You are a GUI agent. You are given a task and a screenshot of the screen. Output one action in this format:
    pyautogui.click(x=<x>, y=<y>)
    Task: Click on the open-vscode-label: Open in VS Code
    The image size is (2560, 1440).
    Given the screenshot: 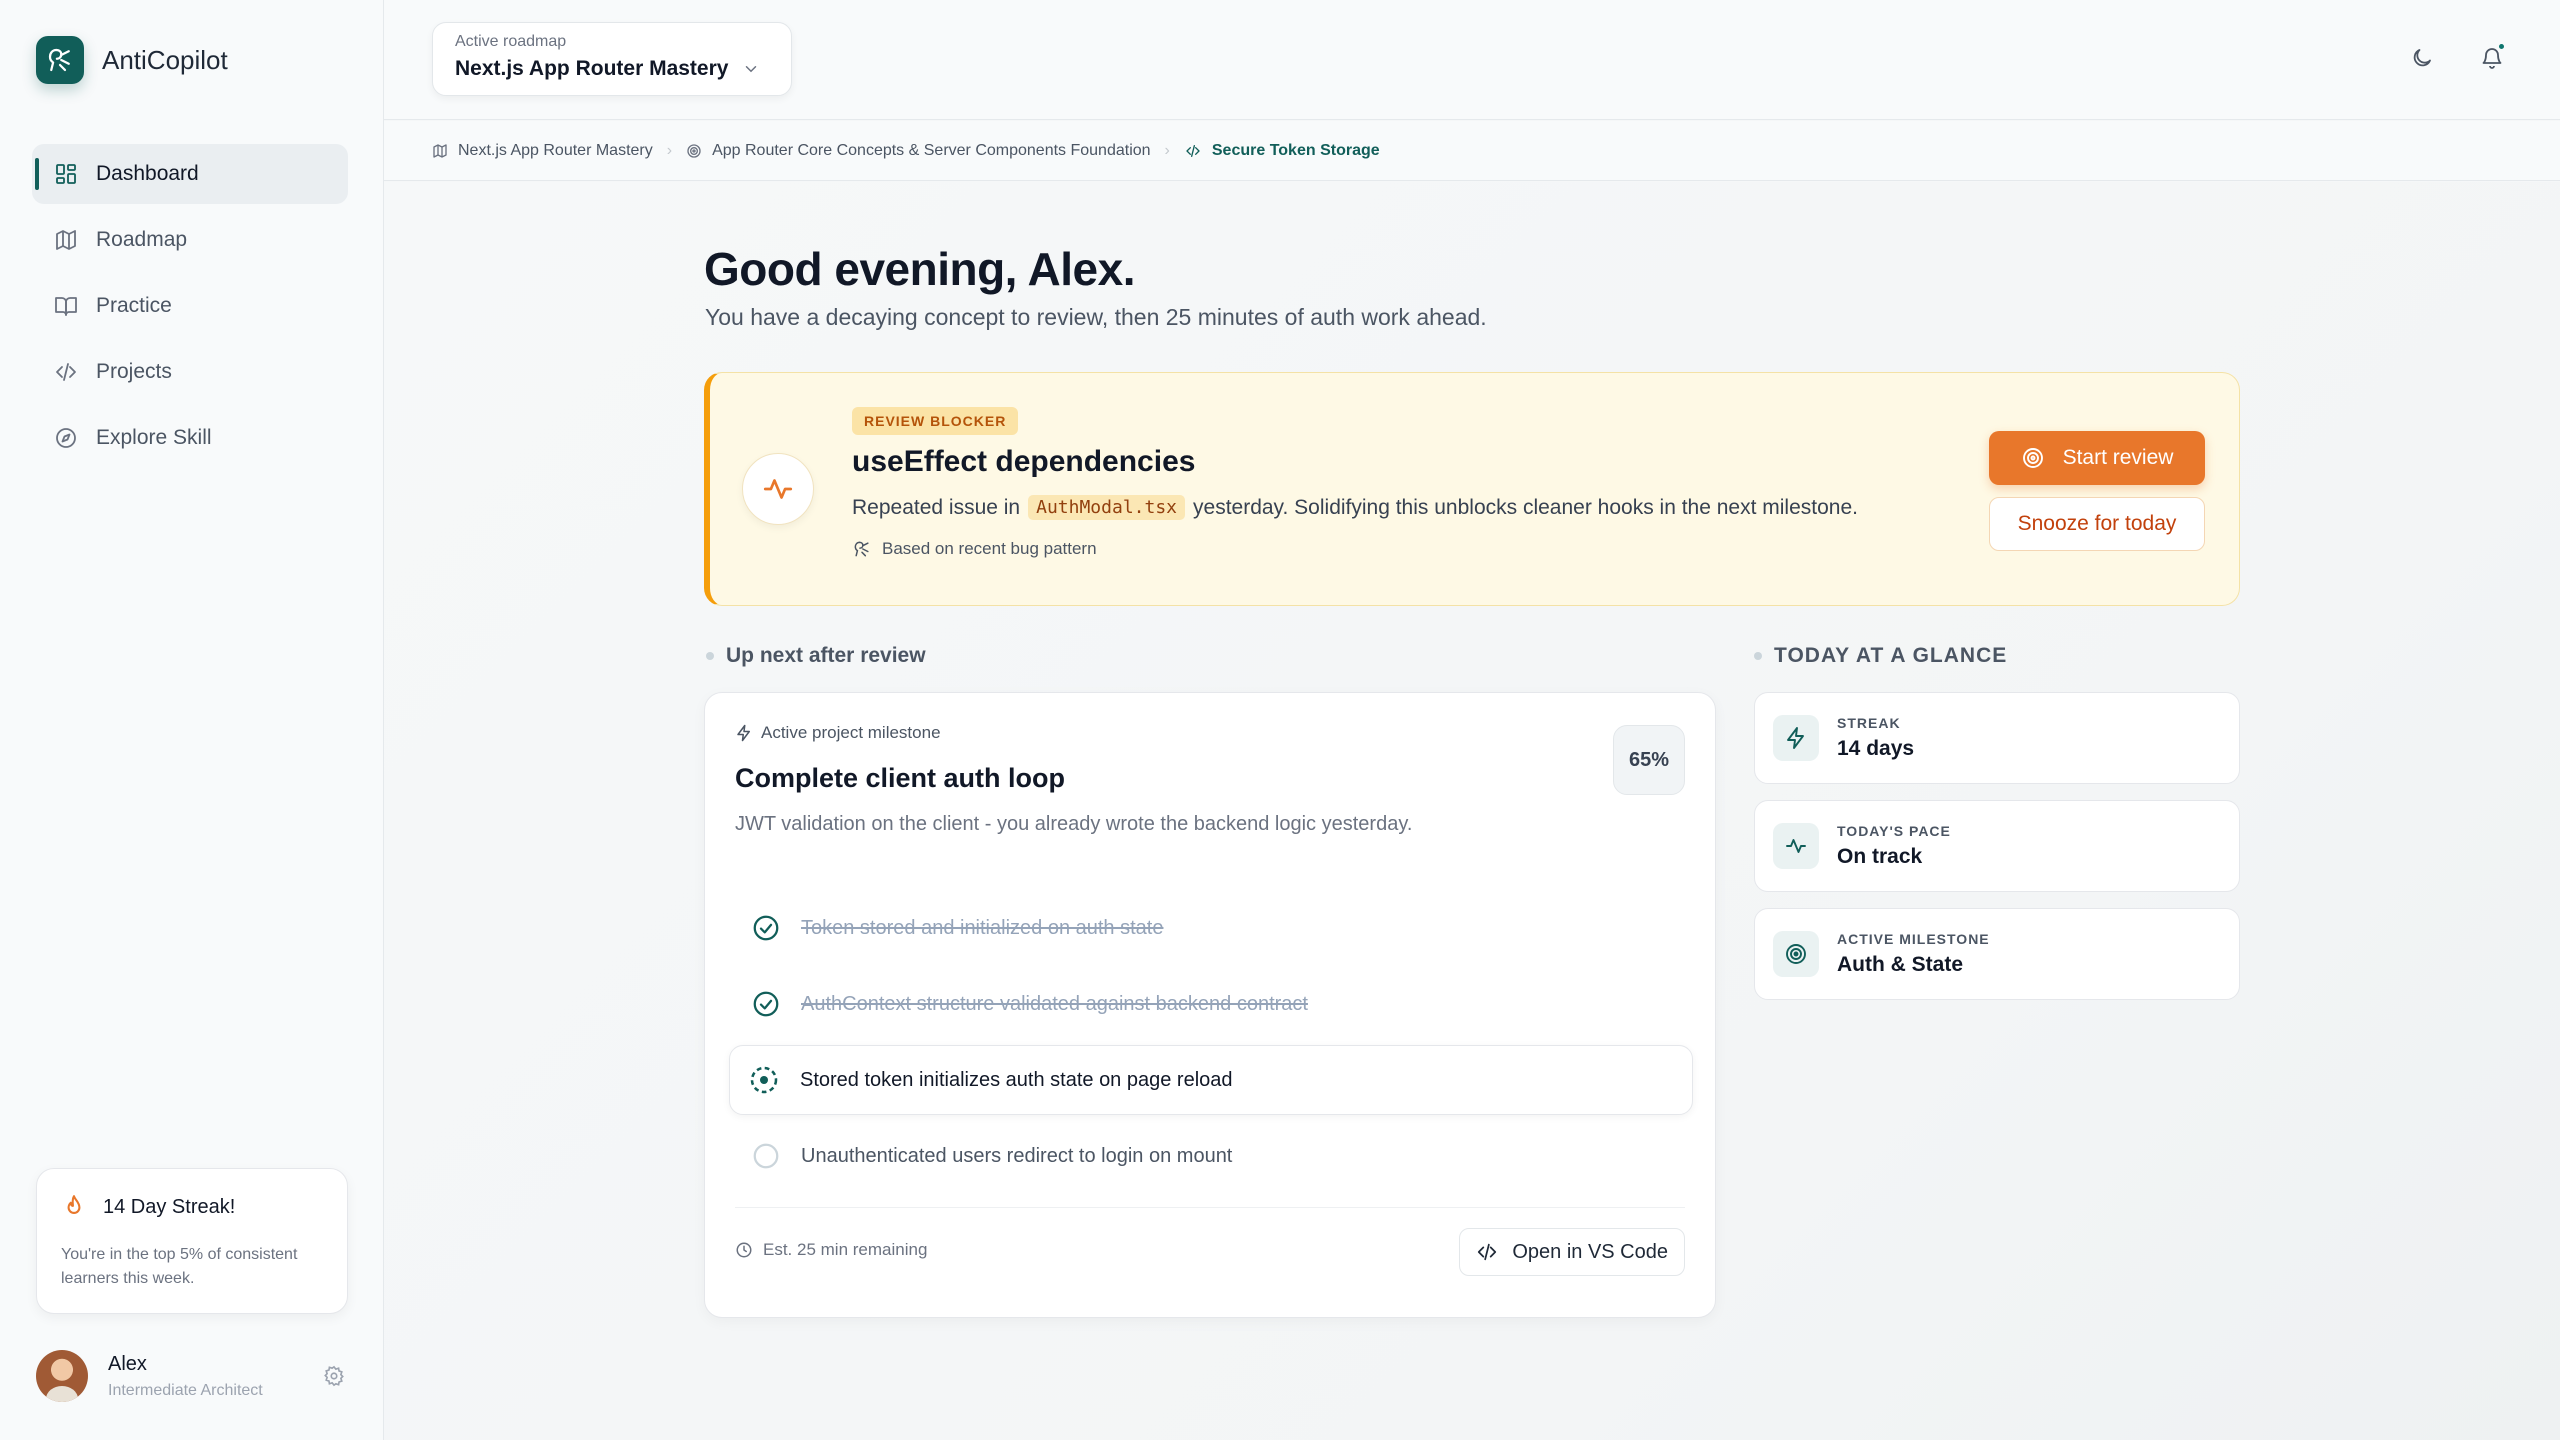 What is the action you would take?
    pyautogui.click(x=1590, y=1251)
    